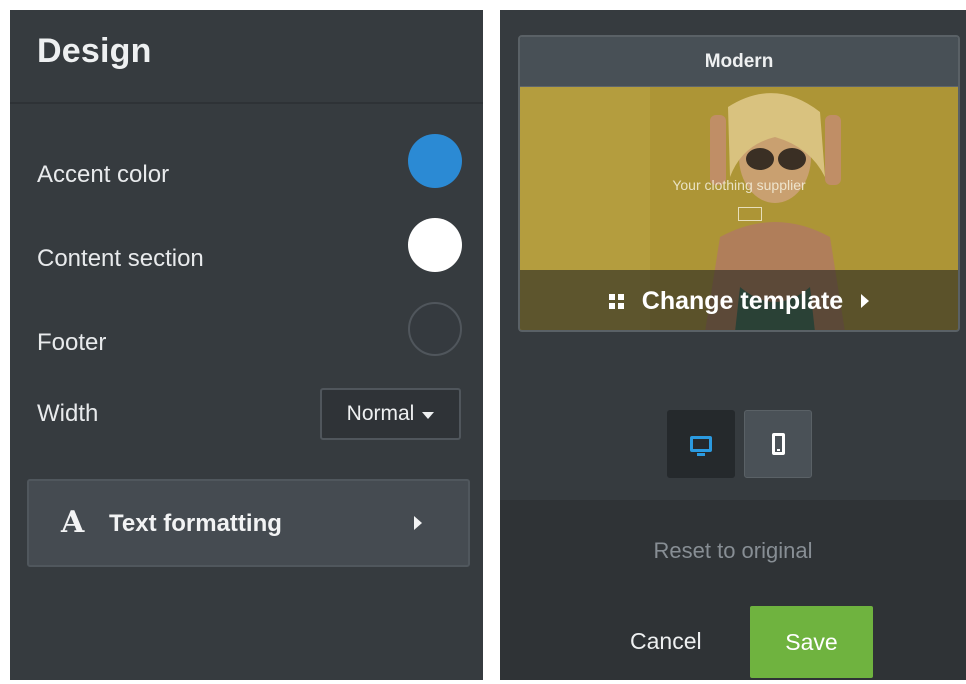 This screenshot has width=966, height=684. I want to click on title-divider, so click(246, 103).